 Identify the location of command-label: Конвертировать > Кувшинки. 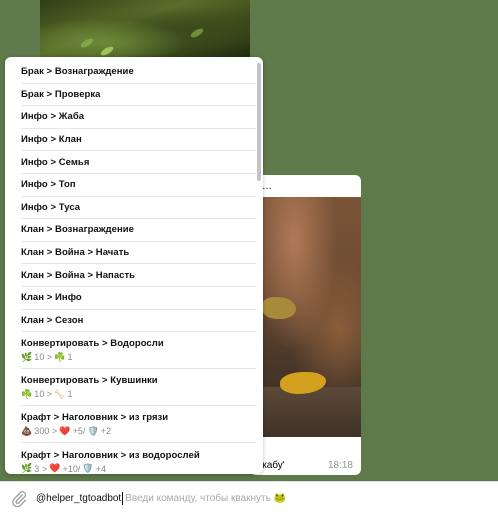
(89, 381).